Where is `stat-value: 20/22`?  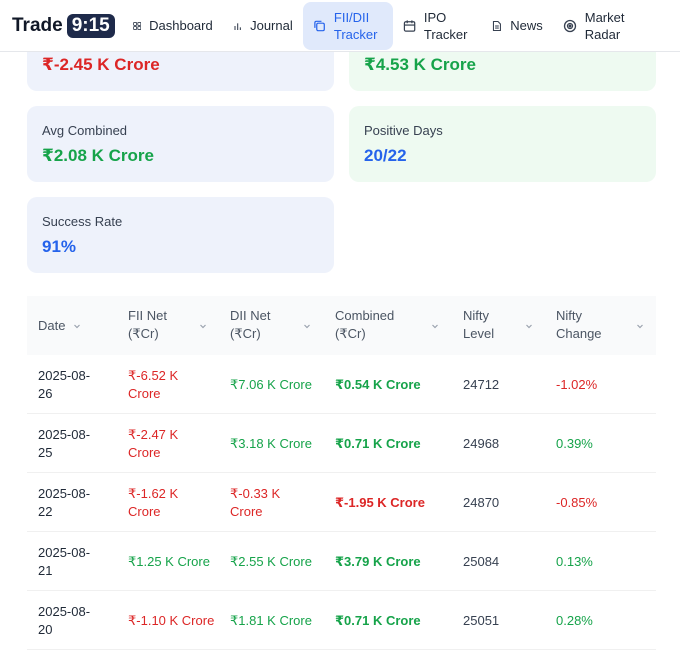 stat-value: 20/22 is located at coordinates (385, 155).